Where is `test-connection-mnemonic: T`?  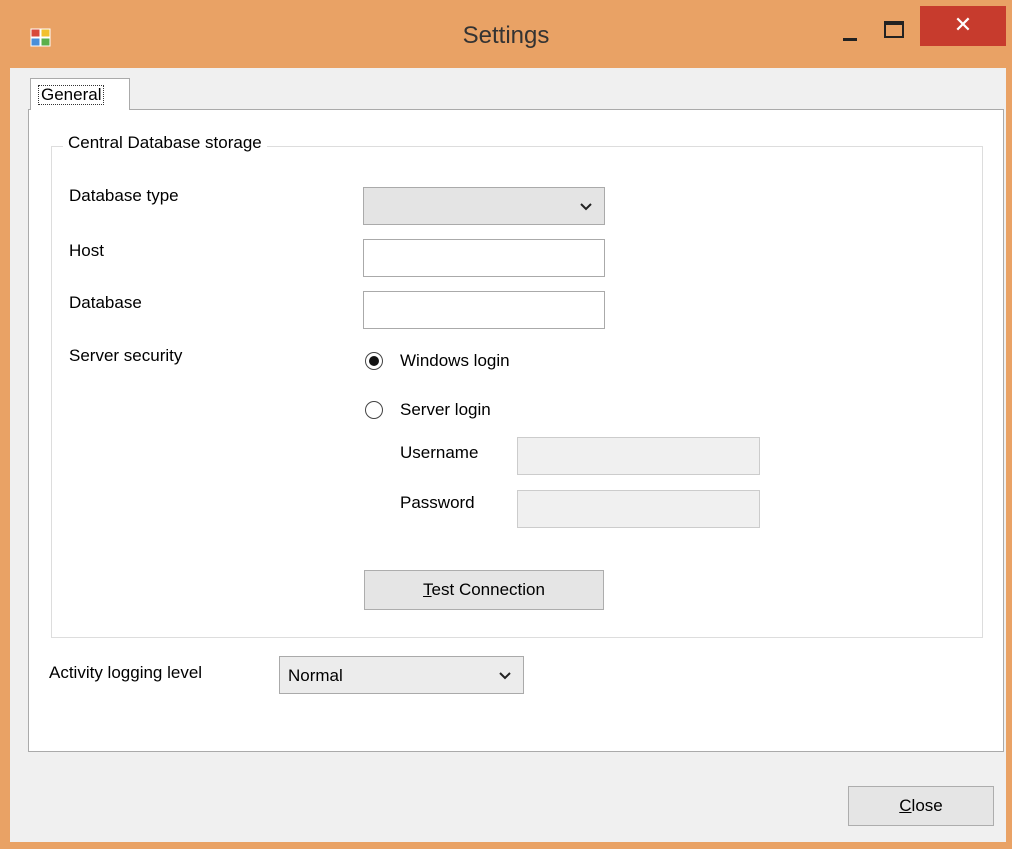 test-connection-mnemonic: T is located at coordinates (427, 589).